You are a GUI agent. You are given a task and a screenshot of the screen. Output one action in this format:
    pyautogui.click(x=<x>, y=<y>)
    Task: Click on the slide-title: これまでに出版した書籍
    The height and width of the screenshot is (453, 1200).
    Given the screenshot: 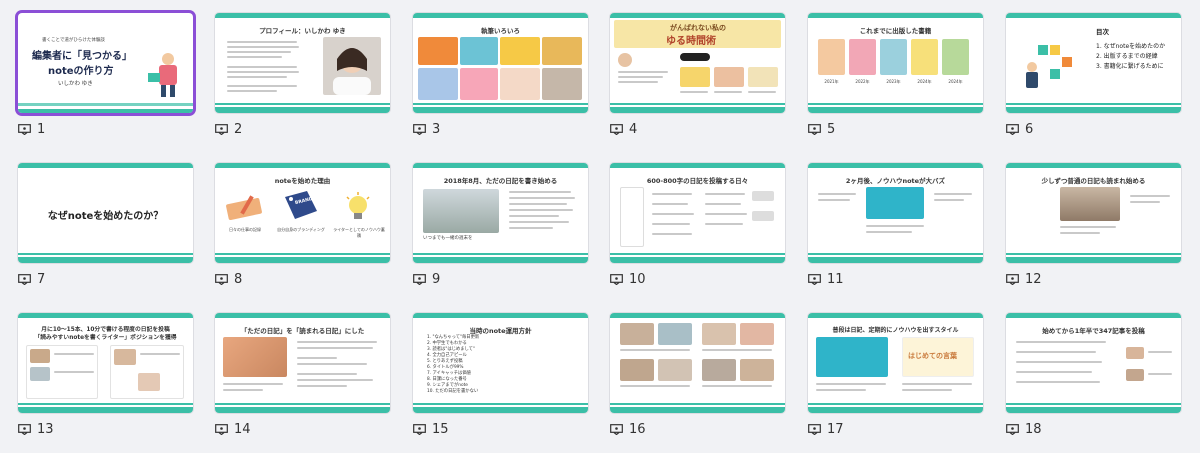 What is the action you would take?
    pyautogui.click(x=895, y=31)
    